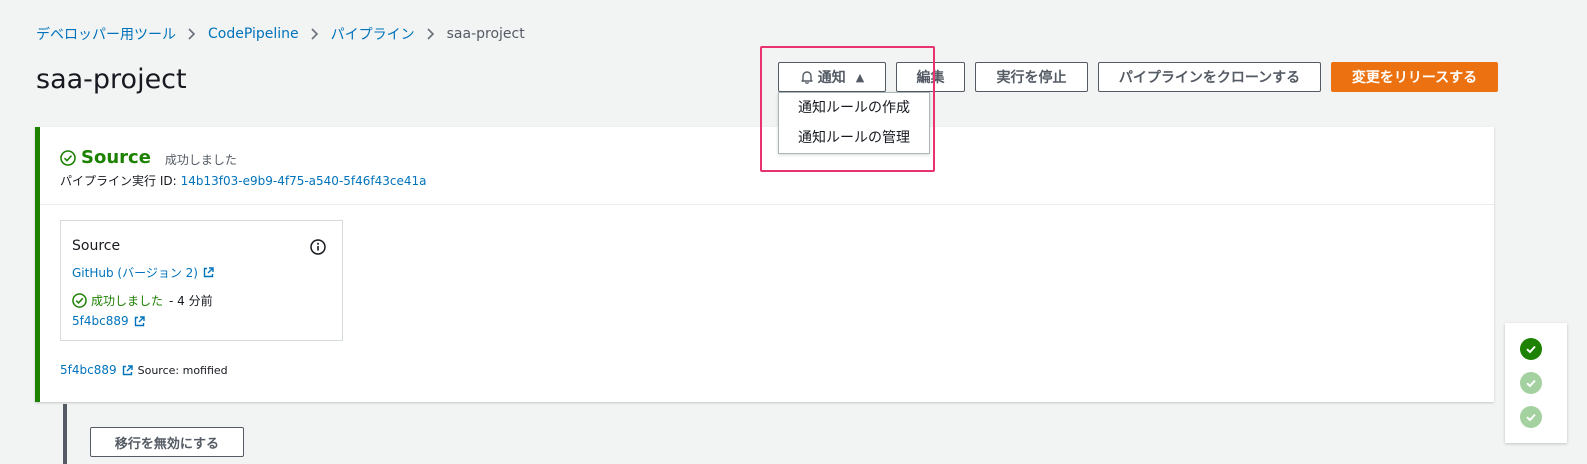 Image resolution: width=1587 pixels, height=464 pixels. What do you see at coordinates (111, 79) in the screenshot?
I see `page-title: saa-project` at bounding box center [111, 79].